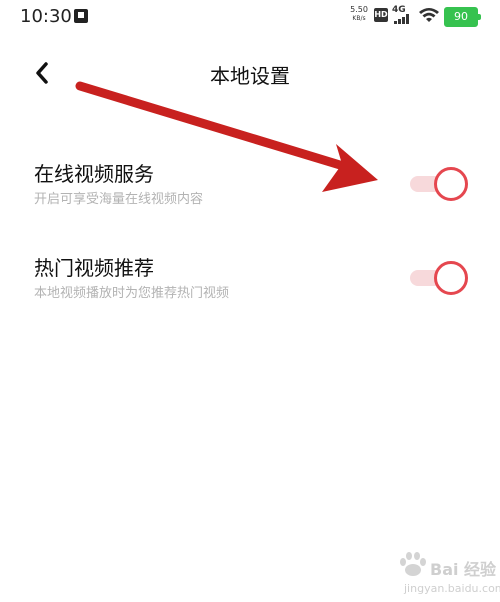  I want to click on setting-row-hot-video: 热门视频推荐 本地视频播放时为您推荐热门视频, so click(250, 287).